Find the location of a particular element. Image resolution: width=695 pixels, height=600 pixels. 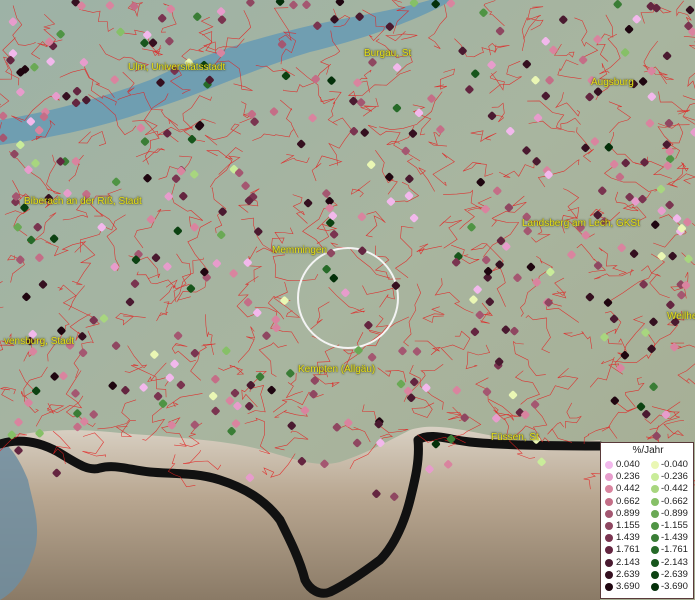

legend-title: %/Jahr is located at coordinates (648, 450).